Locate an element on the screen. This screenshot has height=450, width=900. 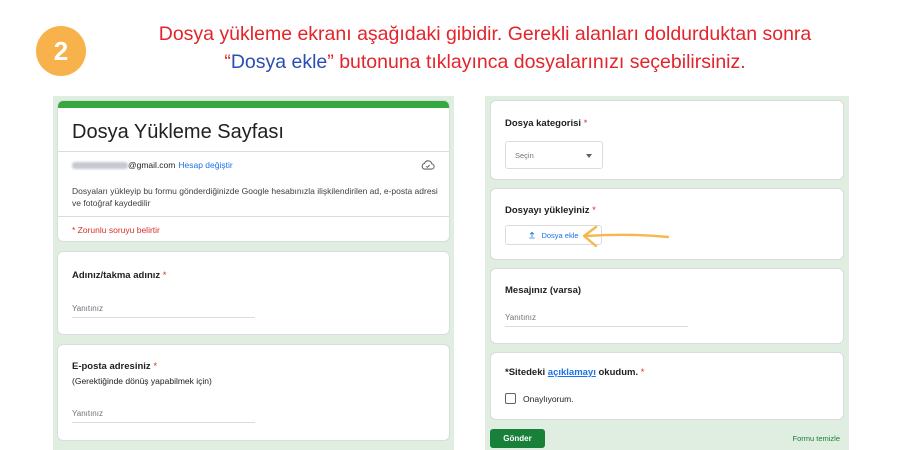
form-title: Dosya Yükleme Sayfası is located at coordinates (178, 132).